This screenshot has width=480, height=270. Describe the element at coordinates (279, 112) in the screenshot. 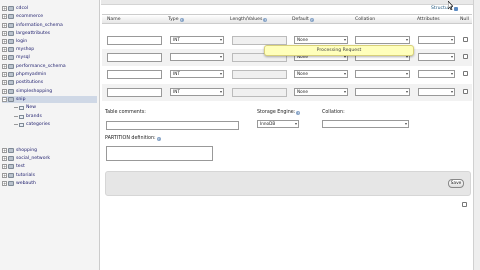

I see `storage-engine-label: Storage Engine:?` at that location.